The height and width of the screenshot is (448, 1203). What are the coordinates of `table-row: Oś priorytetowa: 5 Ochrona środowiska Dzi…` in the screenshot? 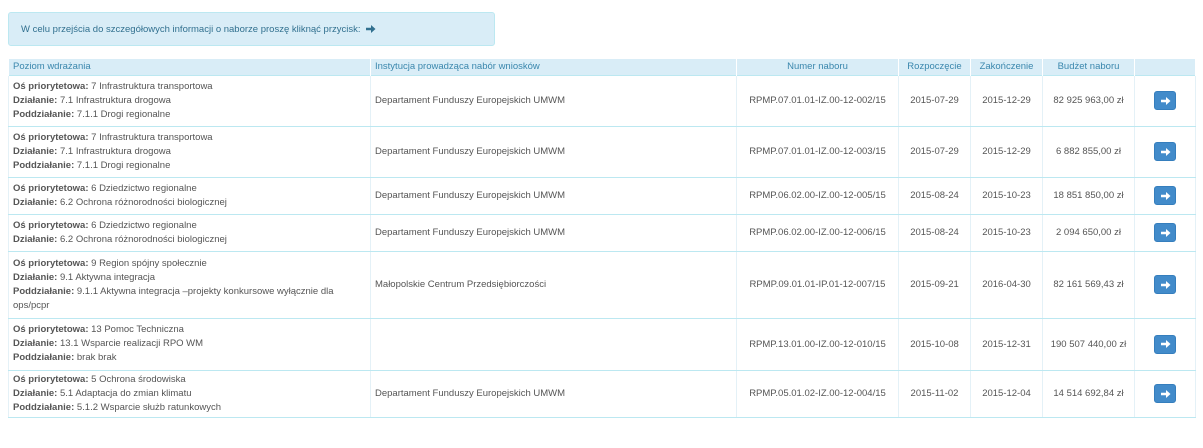 It's located at (602, 393).